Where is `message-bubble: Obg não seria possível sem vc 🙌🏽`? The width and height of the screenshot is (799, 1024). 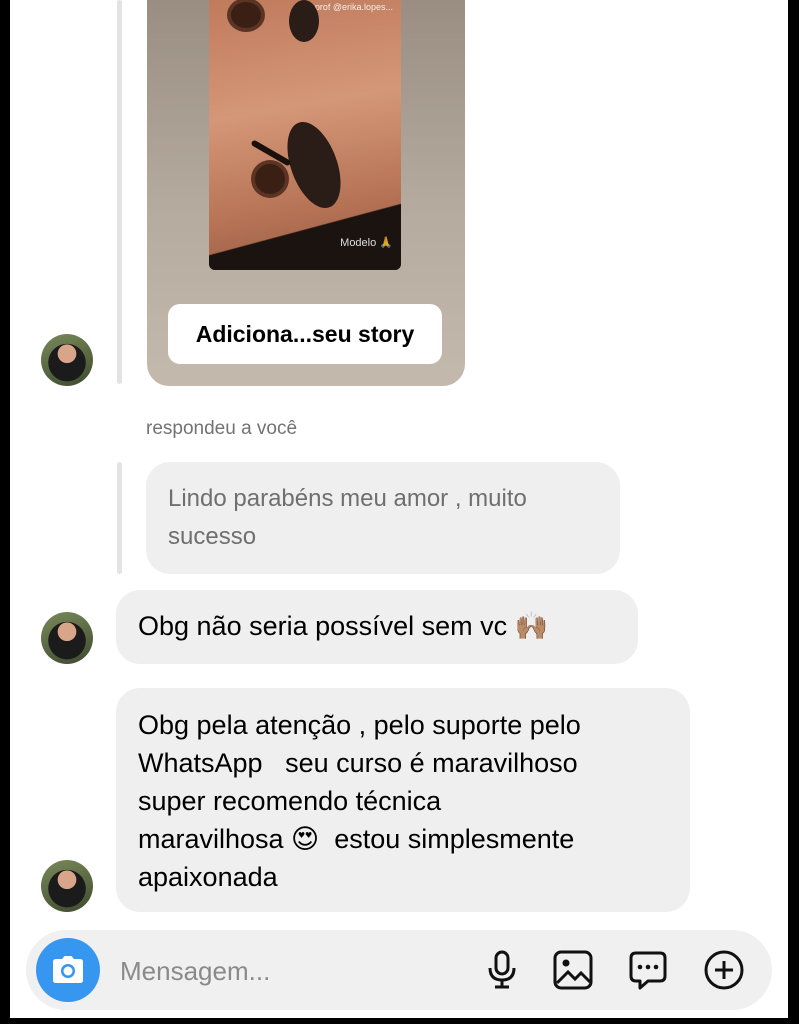 message-bubble: Obg não seria possível sem vc 🙌🏽 is located at coordinates (377, 627).